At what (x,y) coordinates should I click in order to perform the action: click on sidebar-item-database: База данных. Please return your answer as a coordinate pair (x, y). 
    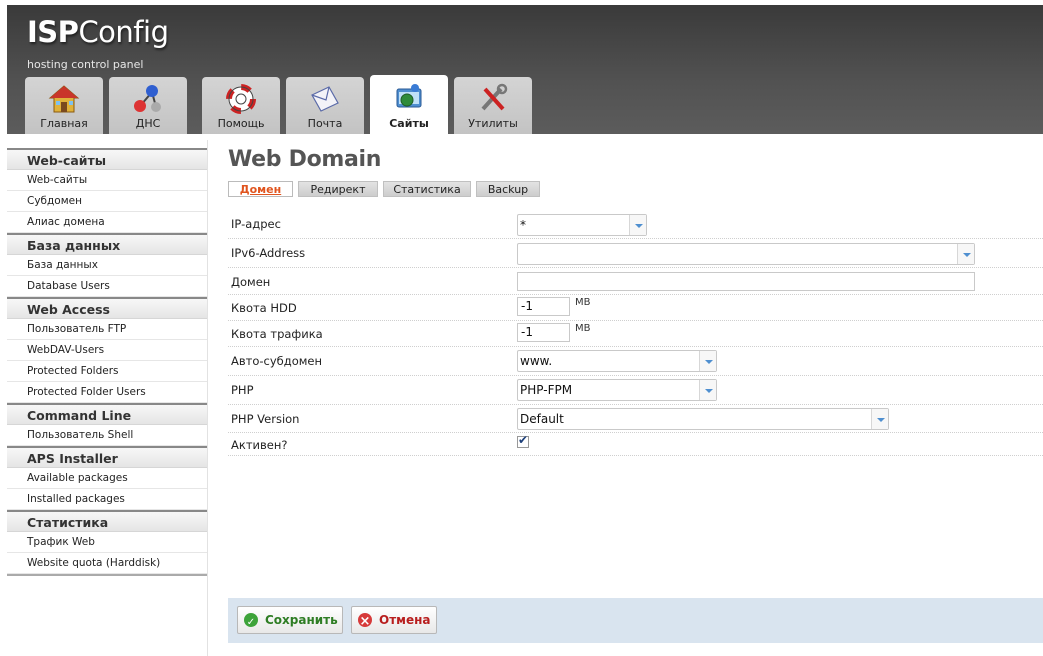
    Looking at the image, I should click on (107, 265).